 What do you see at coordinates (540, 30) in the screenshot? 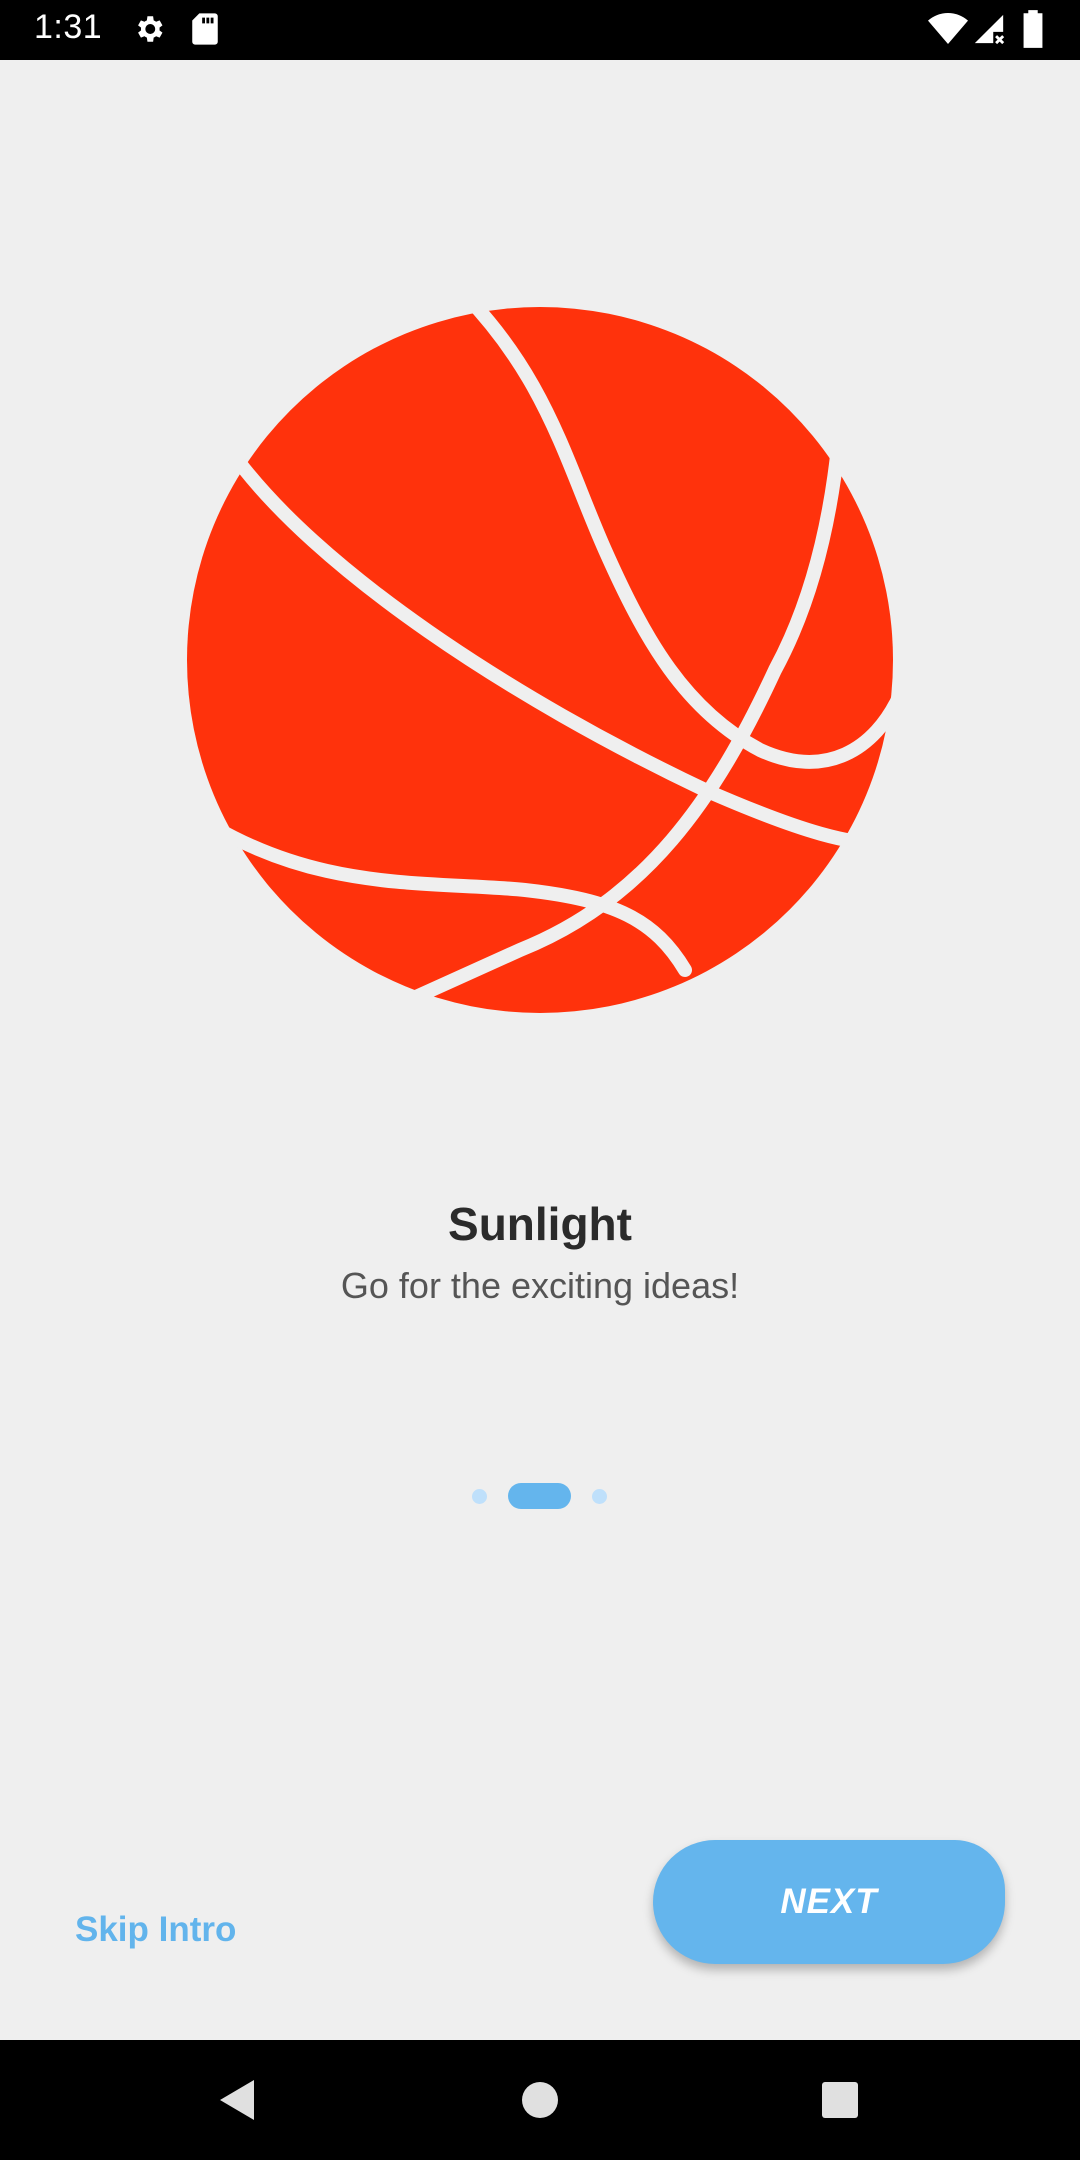
I see `status-bar: 1:31` at bounding box center [540, 30].